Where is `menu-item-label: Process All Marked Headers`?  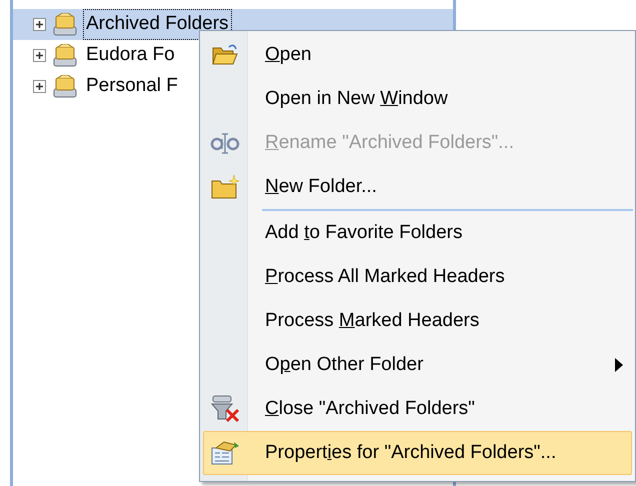
menu-item-label: Process All Marked Headers is located at coordinates (385, 276).